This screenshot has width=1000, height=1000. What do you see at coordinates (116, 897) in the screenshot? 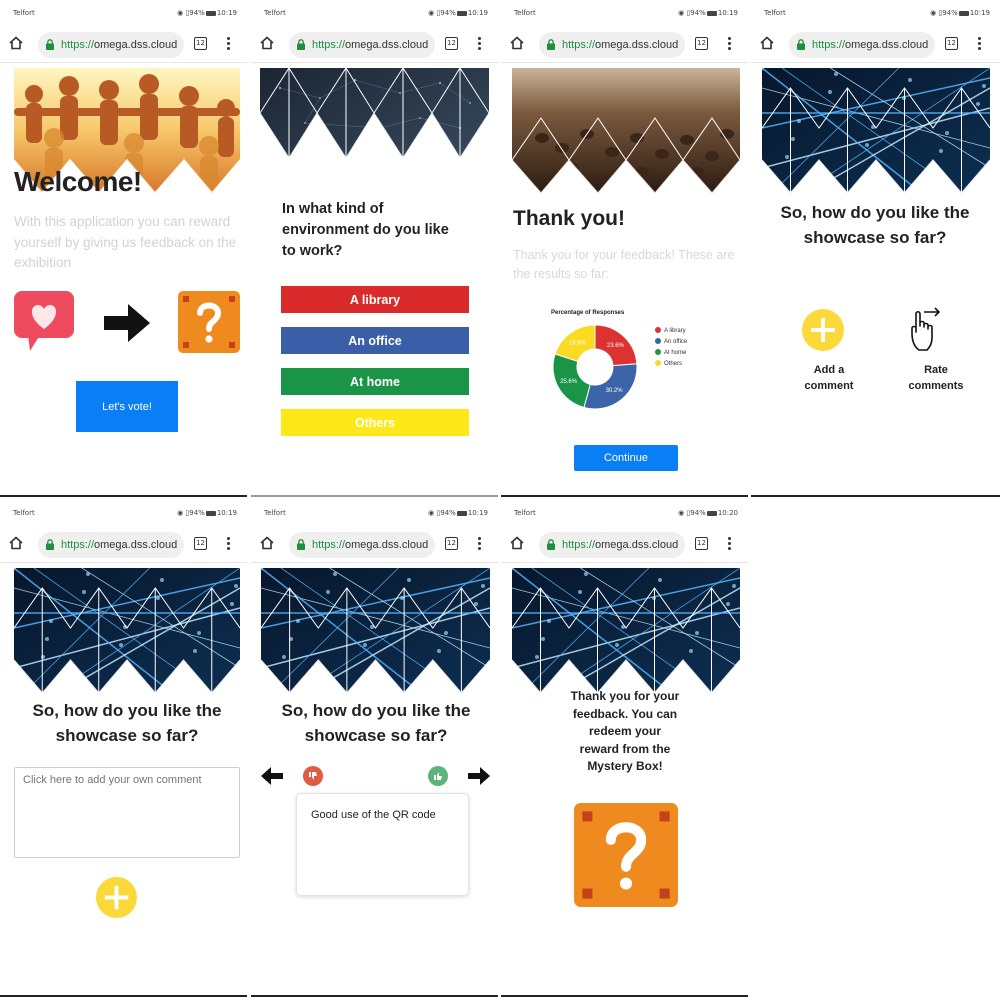
I see `add-comment-plus-icon` at bounding box center [116, 897].